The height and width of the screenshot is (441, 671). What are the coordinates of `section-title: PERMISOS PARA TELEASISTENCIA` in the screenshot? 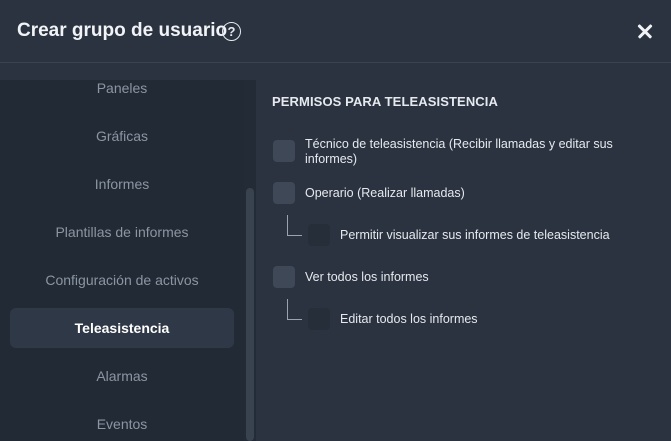 It's located at (385, 101).